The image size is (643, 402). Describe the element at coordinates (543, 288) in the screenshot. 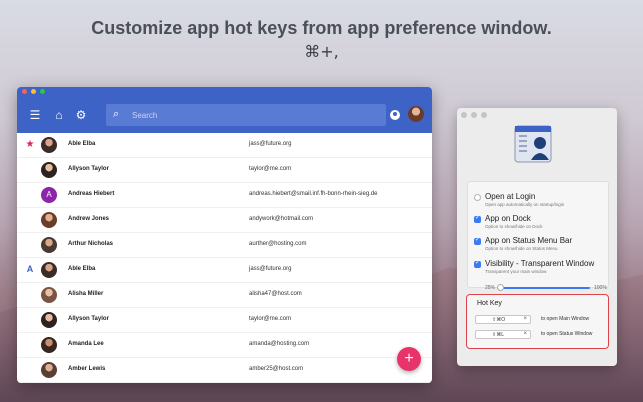

I see `transparency-slider-track` at that location.